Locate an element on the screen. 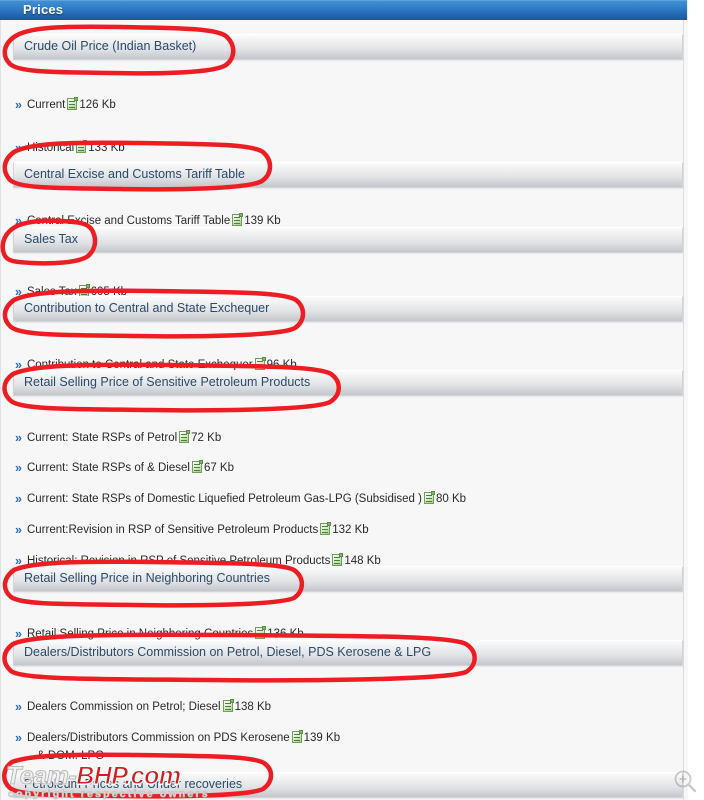  window-titlebar: Prices is located at coordinates (343, 10).